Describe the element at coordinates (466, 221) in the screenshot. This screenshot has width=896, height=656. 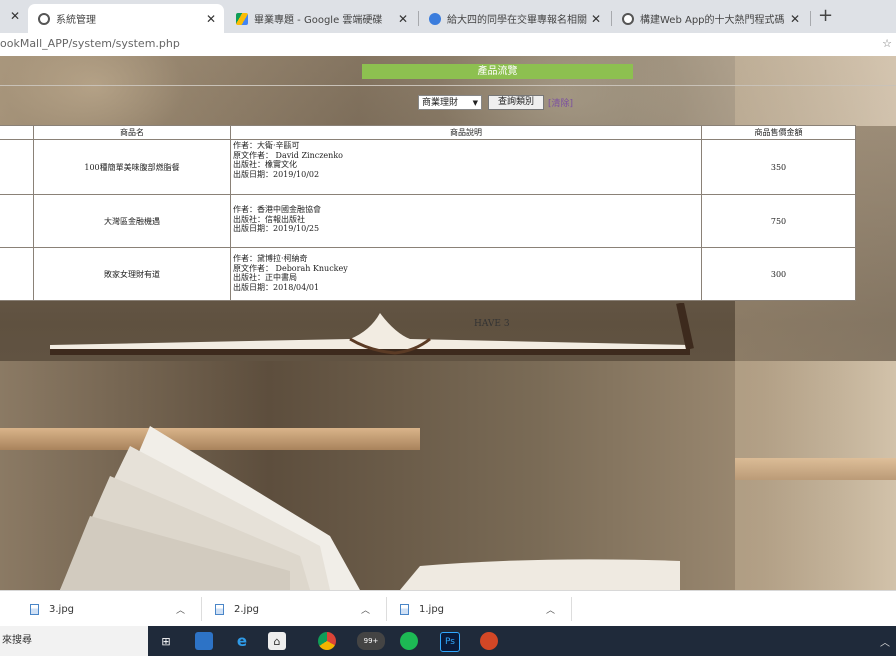
I see `product-description-cell: 作者：香港中國金融協會 出版社：信報出版社 出版日期：2019/10/25` at that location.